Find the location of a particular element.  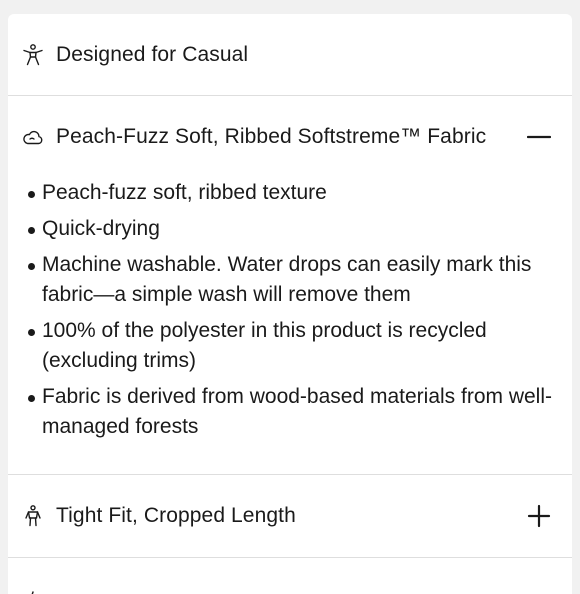

section-title: Designed for Casual is located at coordinates (152, 54).